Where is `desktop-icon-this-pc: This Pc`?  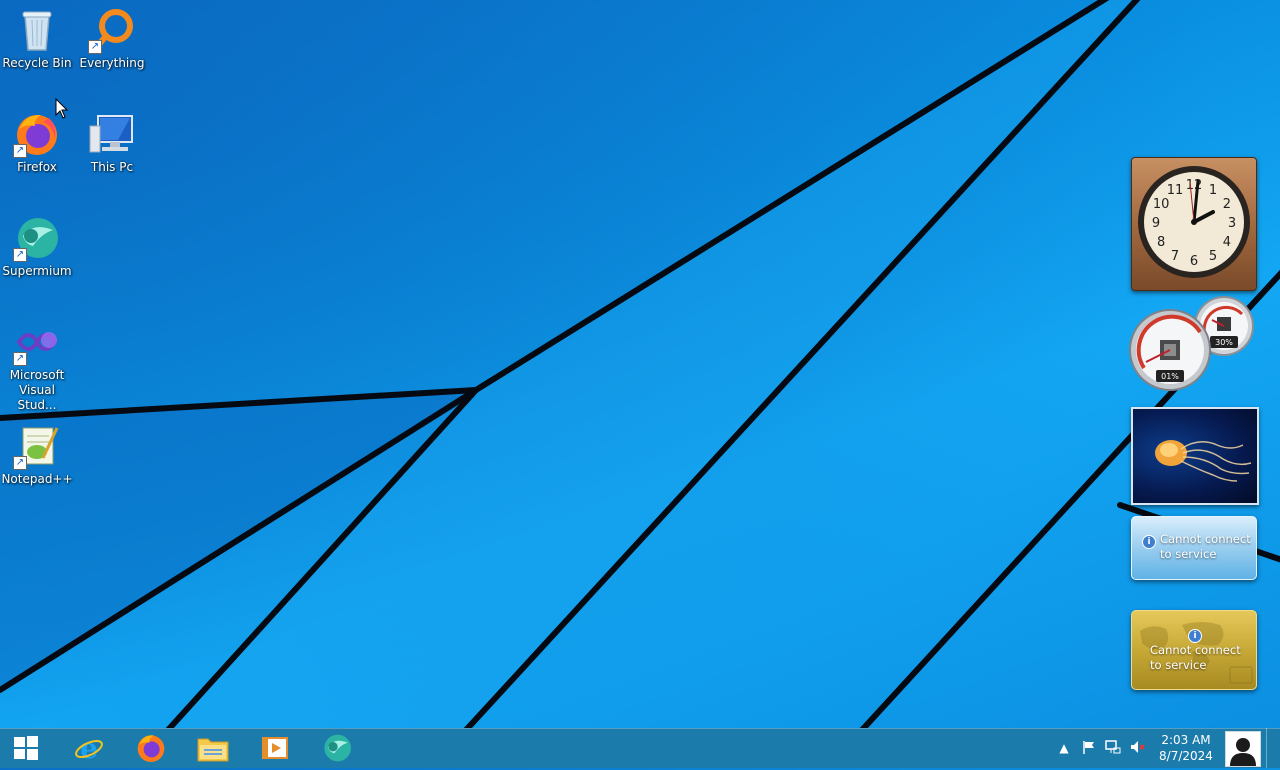 desktop-icon-this-pc: This Pc is located at coordinates (112, 142).